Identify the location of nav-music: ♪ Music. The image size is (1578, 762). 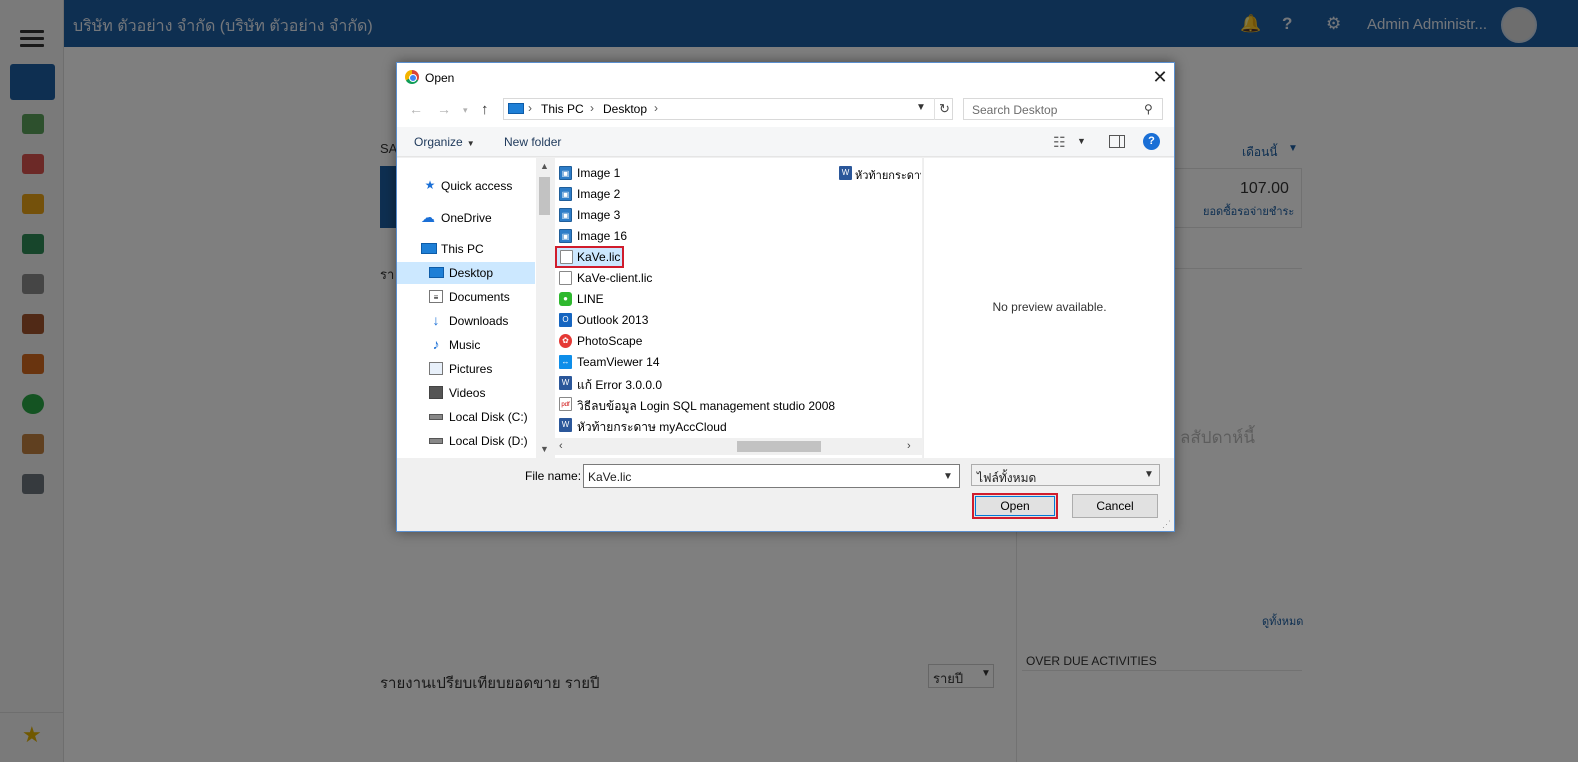
(466, 345).